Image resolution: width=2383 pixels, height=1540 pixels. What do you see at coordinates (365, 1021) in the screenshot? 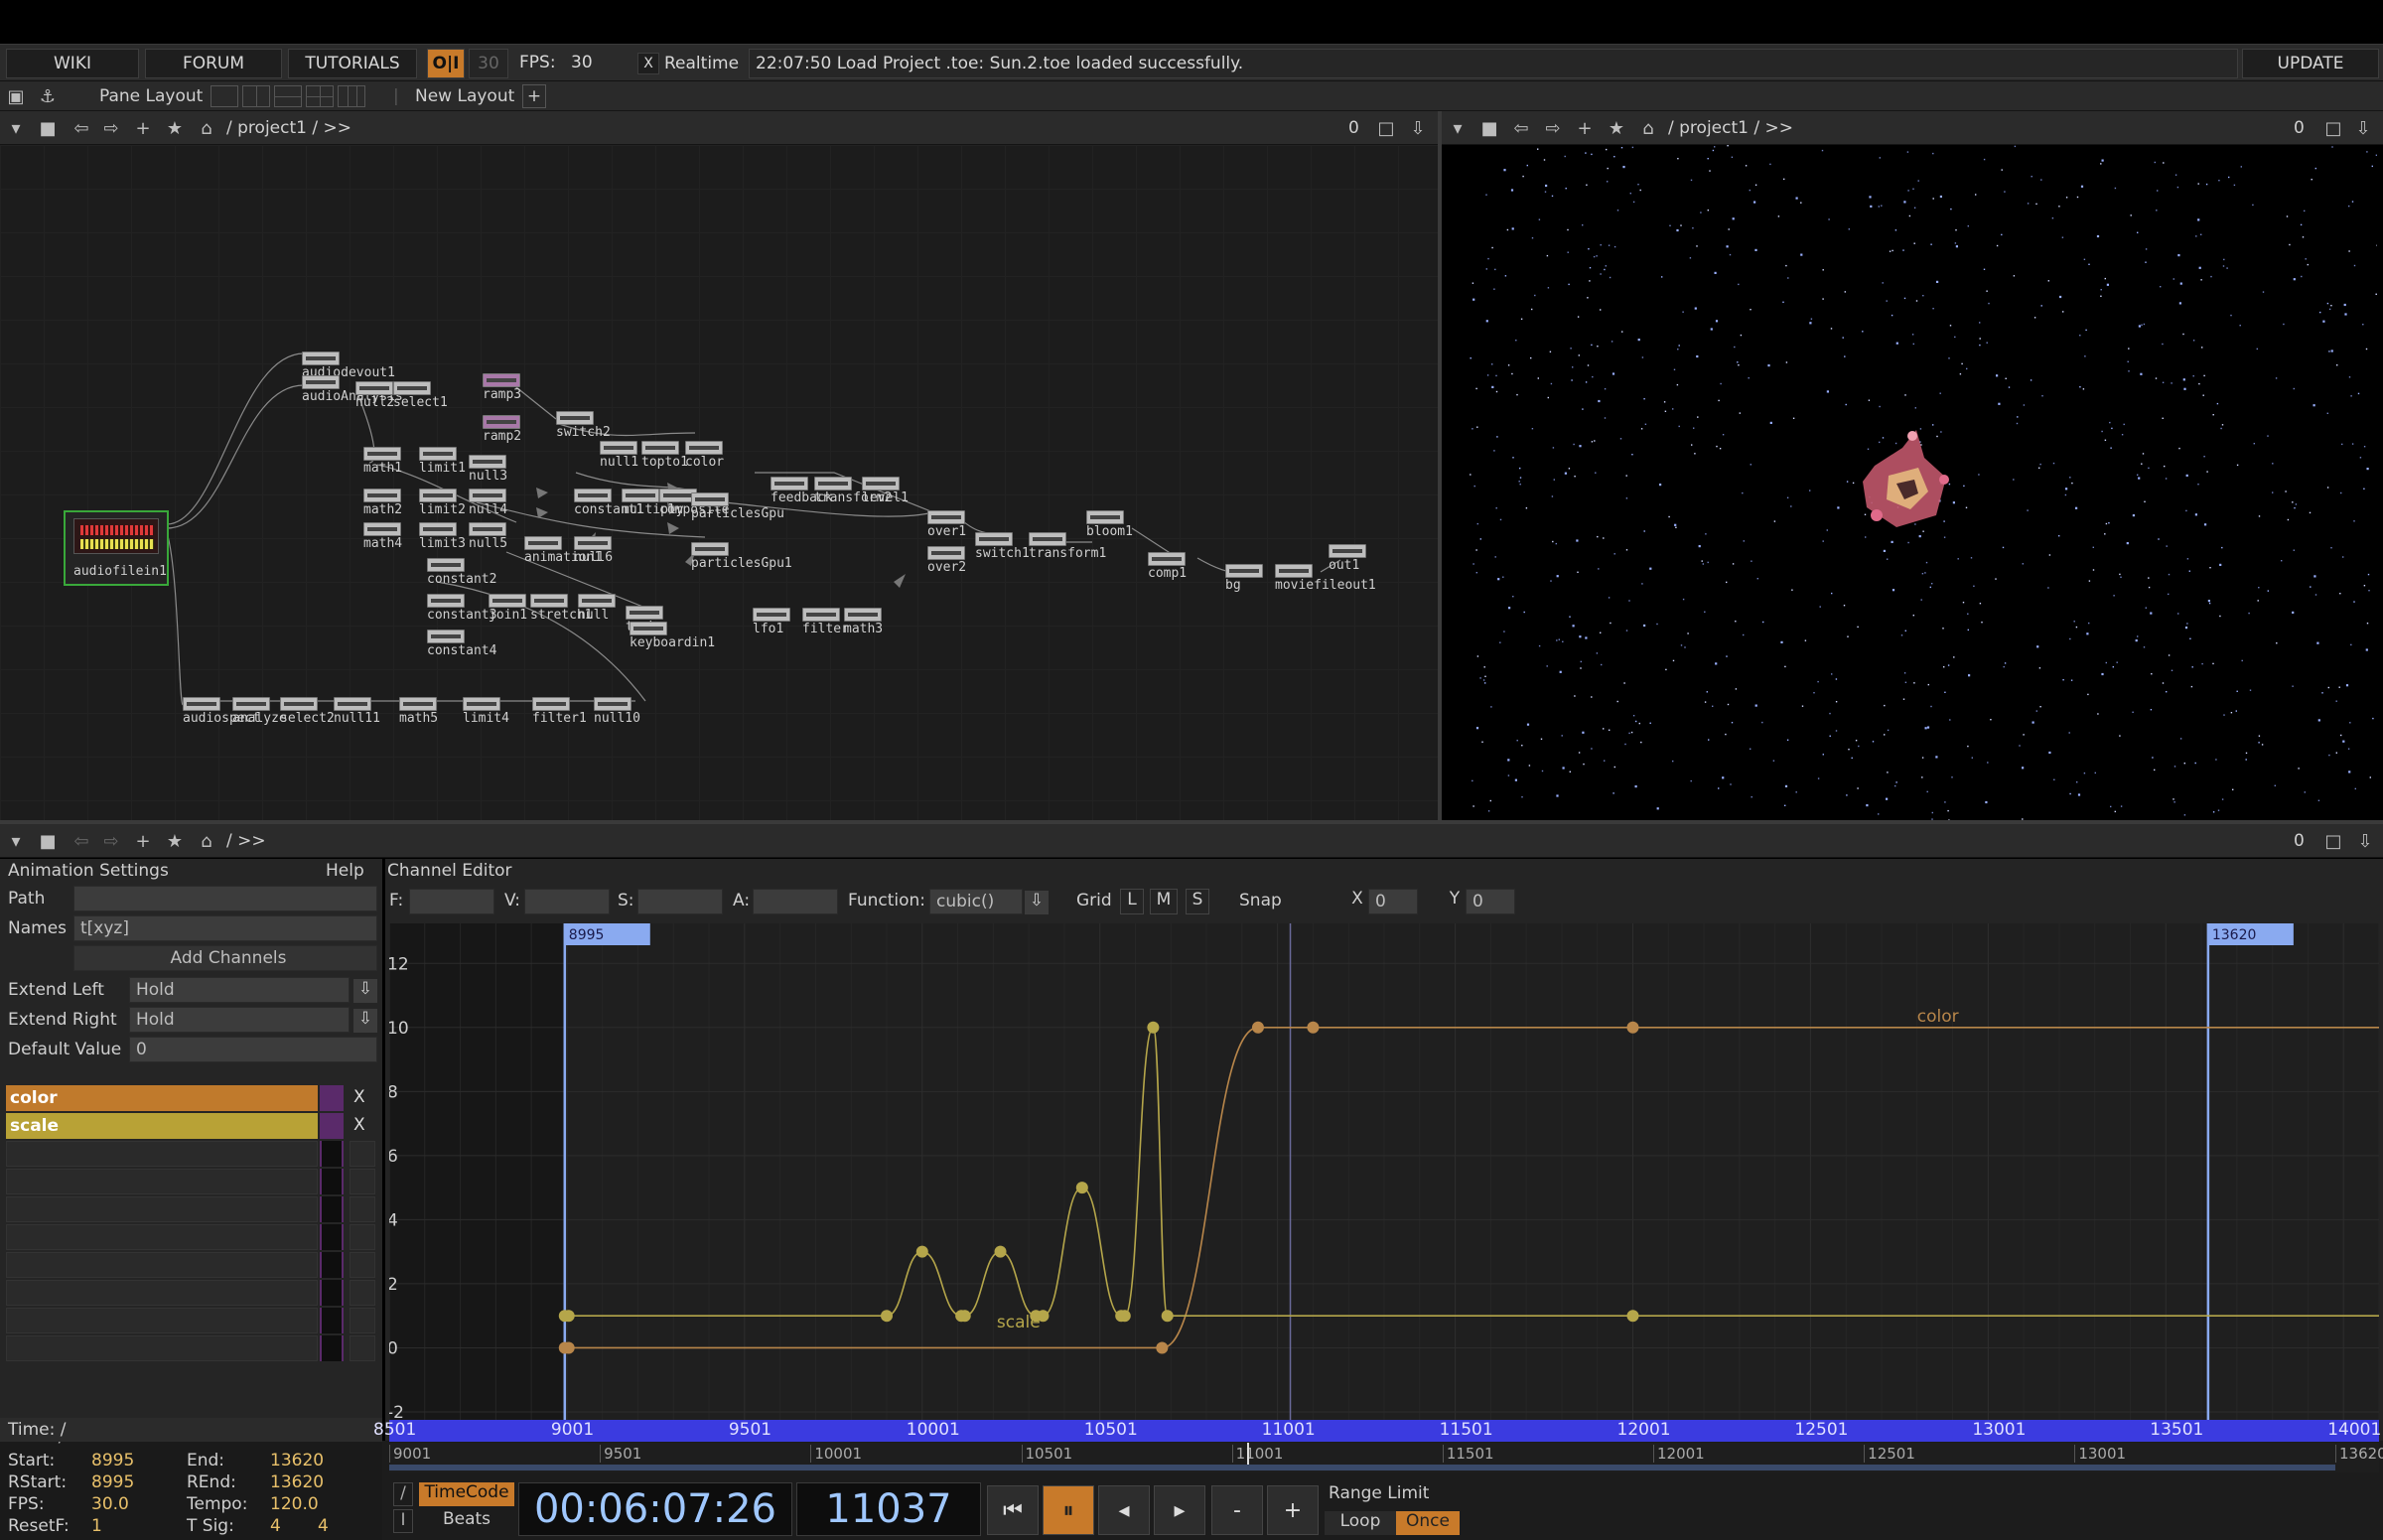
I see `extend-right-dropdown-icon: ⇩` at bounding box center [365, 1021].